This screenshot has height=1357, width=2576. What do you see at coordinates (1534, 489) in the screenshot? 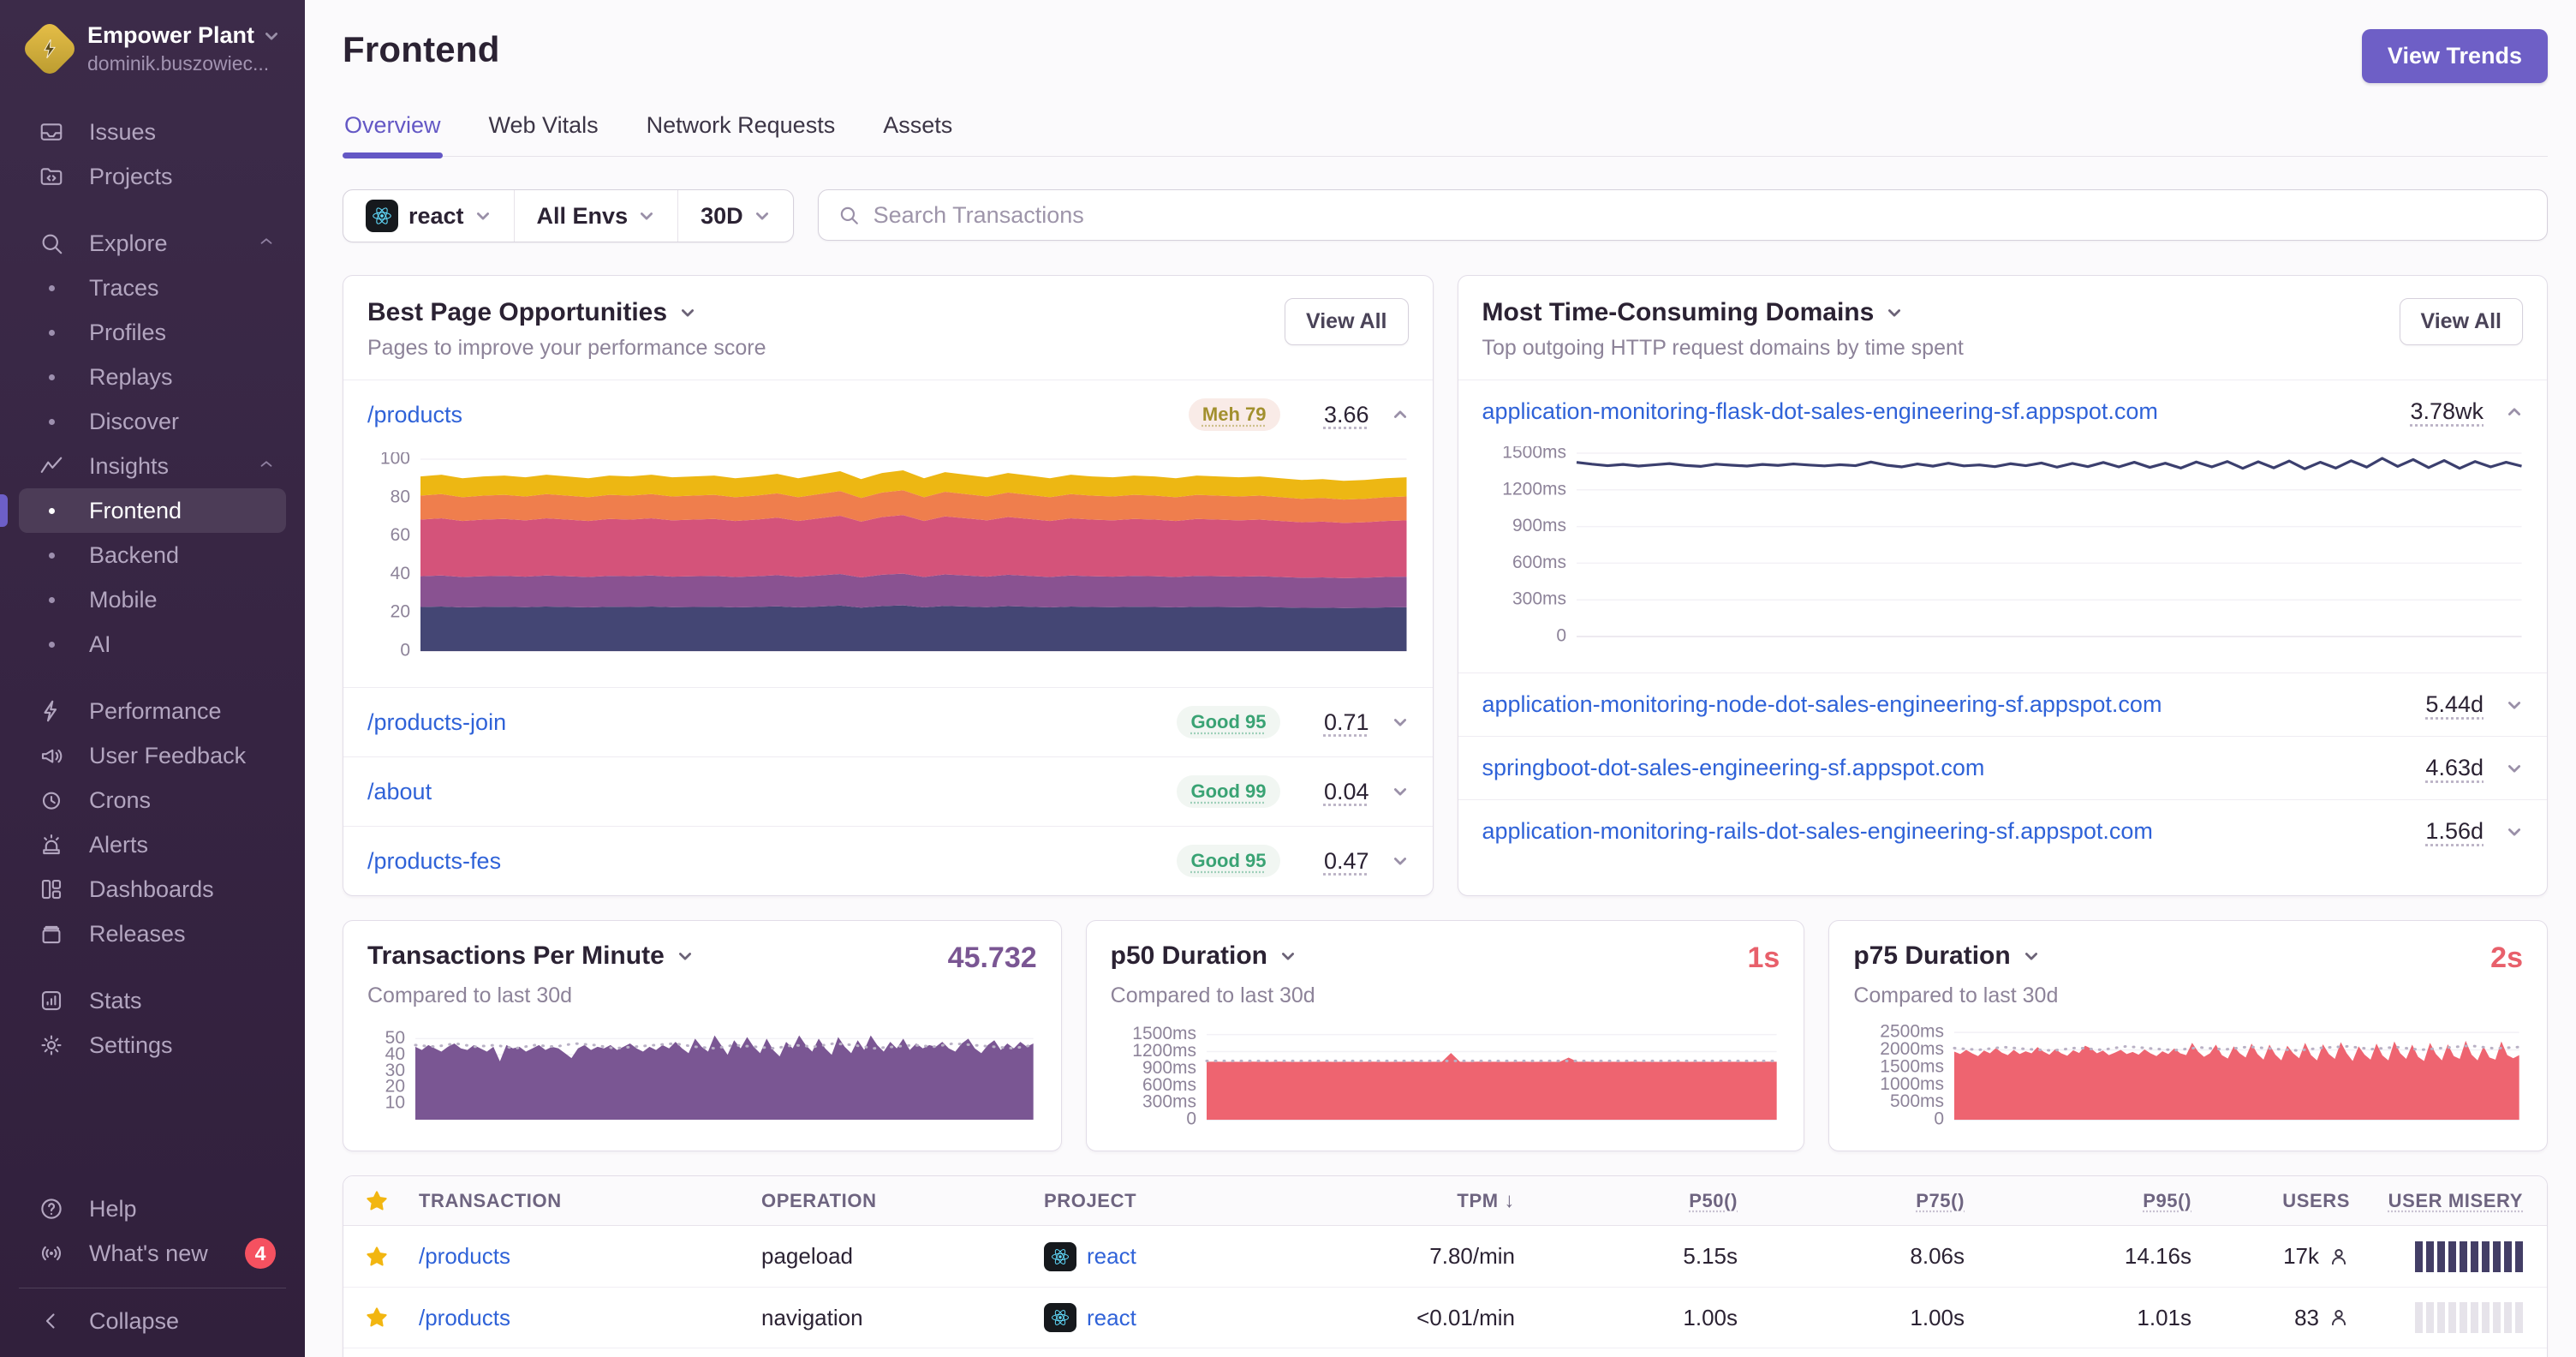
I see `svg-text: 1200ms` at bounding box center [1534, 489].